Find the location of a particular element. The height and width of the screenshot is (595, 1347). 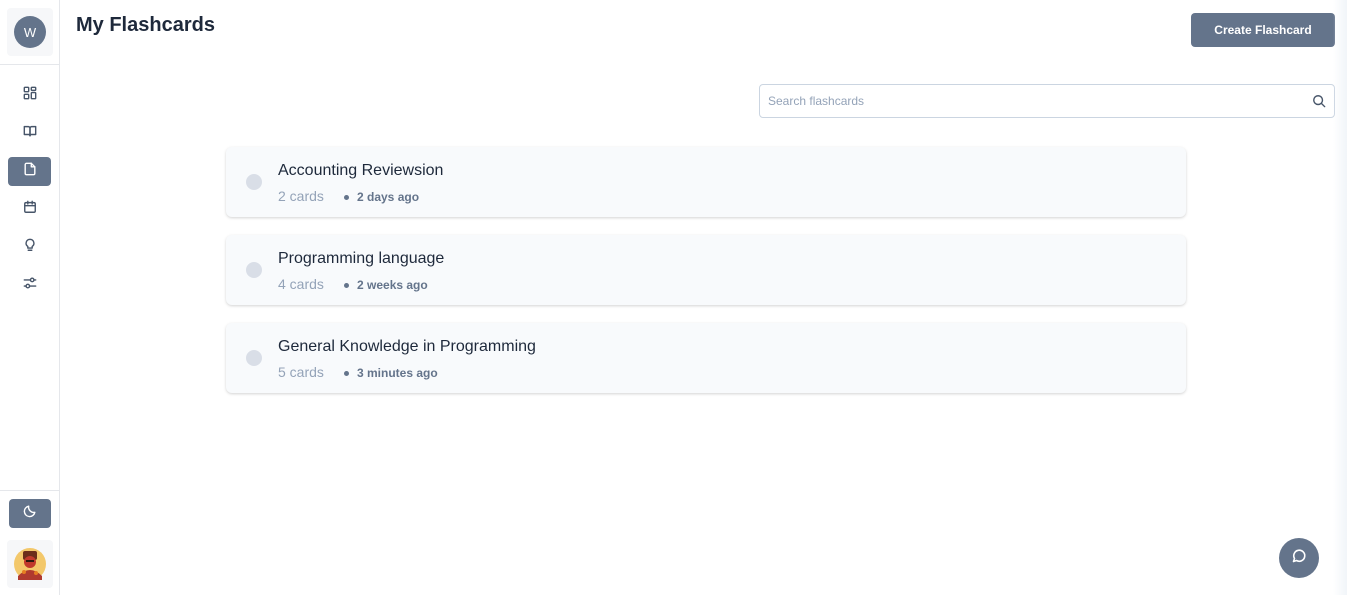

workspace-avatar-button: W is located at coordinates (30, 32).